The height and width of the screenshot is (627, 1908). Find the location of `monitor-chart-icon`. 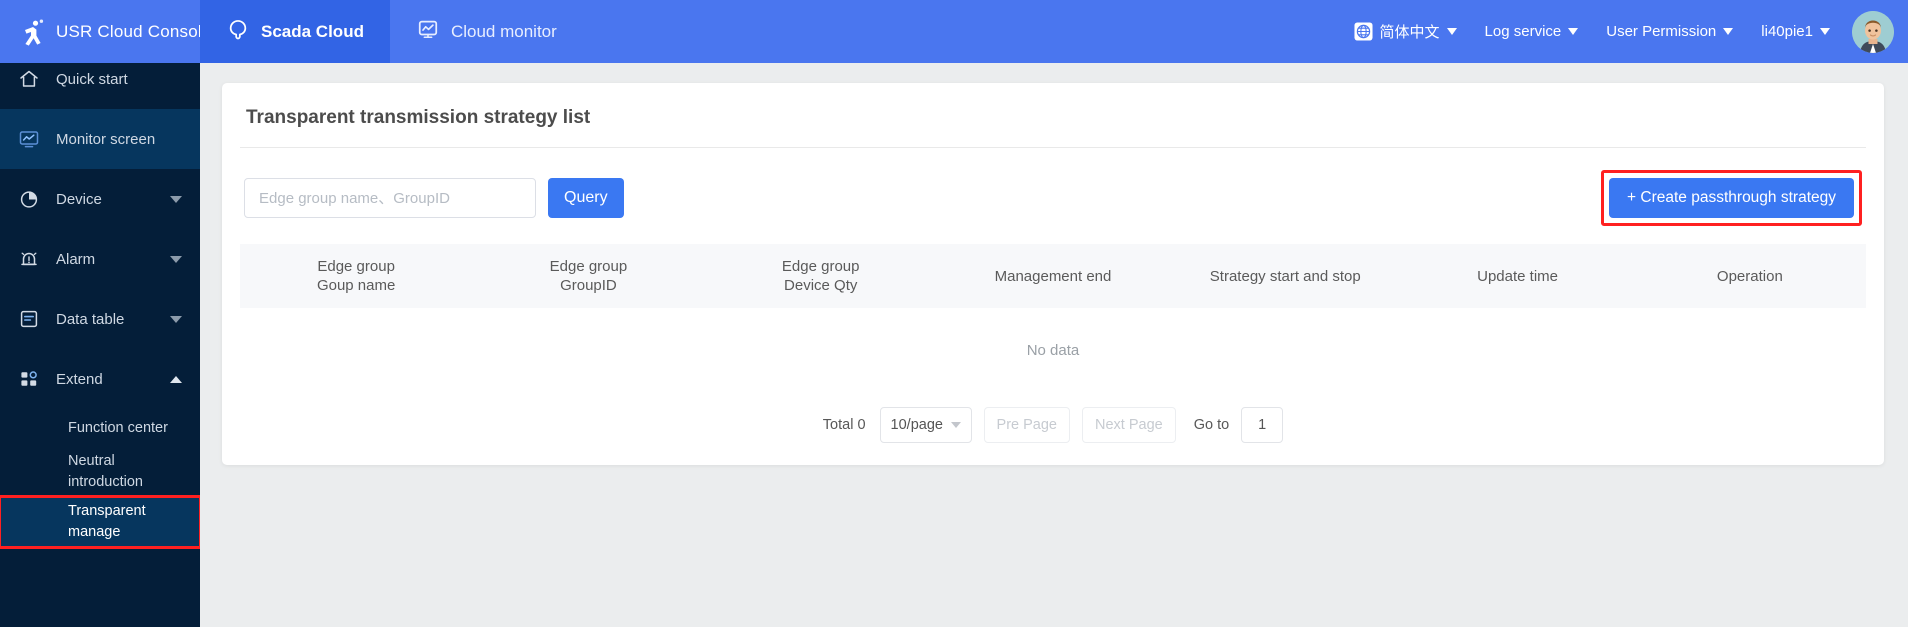

monitor-chart-icon is located at coordinates (428, 31).